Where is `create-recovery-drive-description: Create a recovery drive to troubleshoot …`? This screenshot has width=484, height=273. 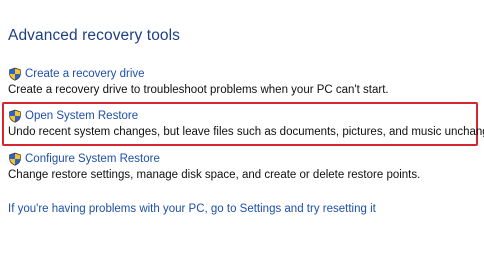
create-recovery-drive-description: Create a recovery drive to troubleshoot … is located at coordinates (198, 90).